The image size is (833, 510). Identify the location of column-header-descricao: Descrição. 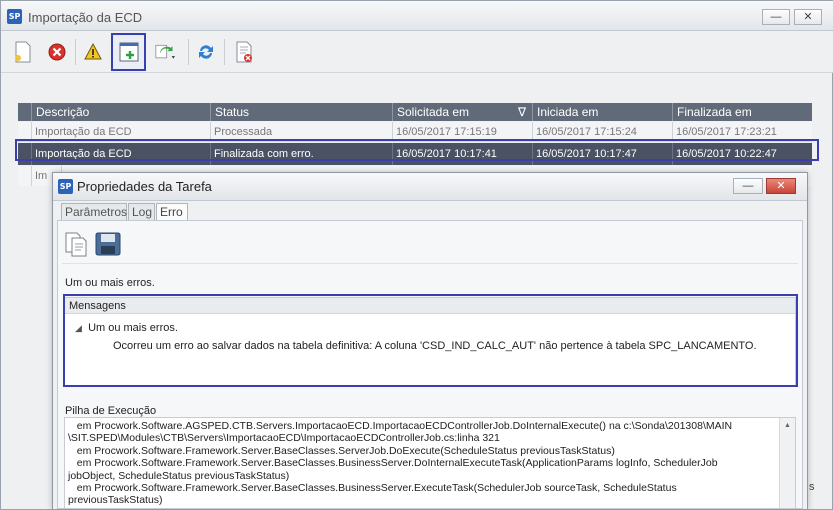
(121, 112).